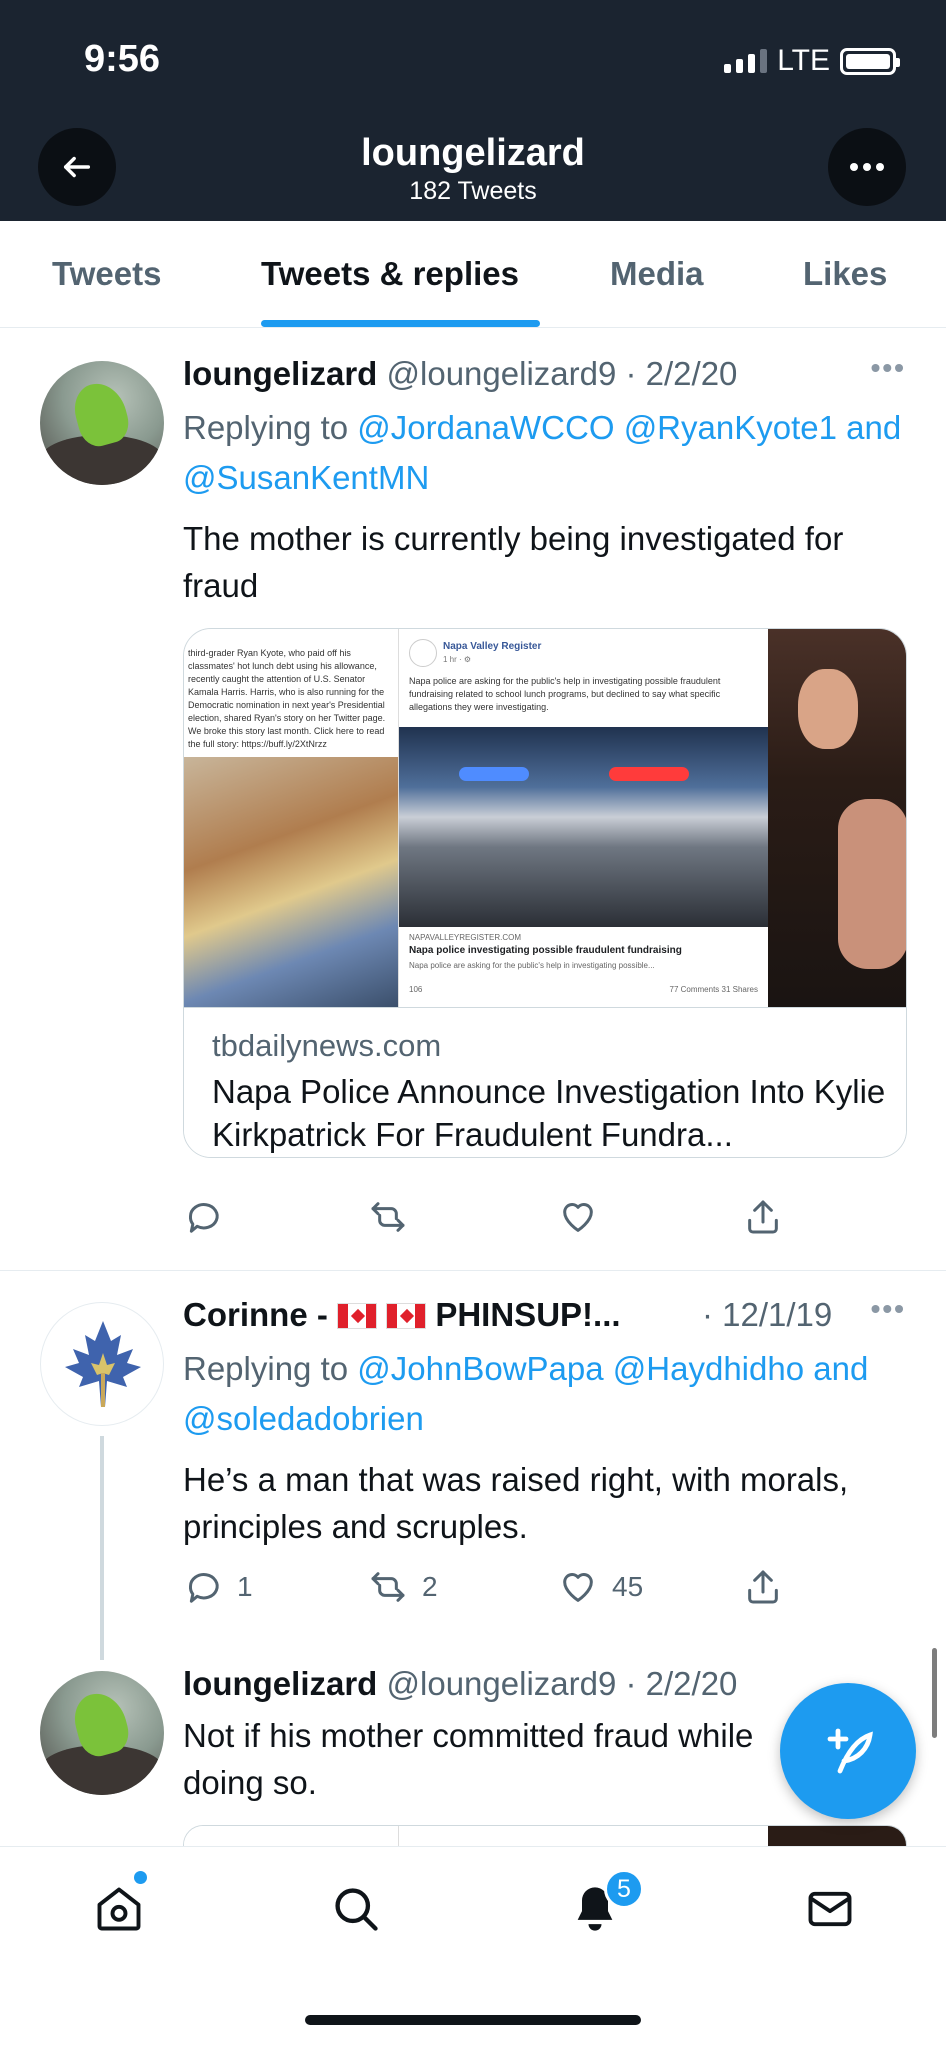 The height and width of the screenshot is (2048, 946). I want to click on author-name: Corinne -, so click(255, 1314).